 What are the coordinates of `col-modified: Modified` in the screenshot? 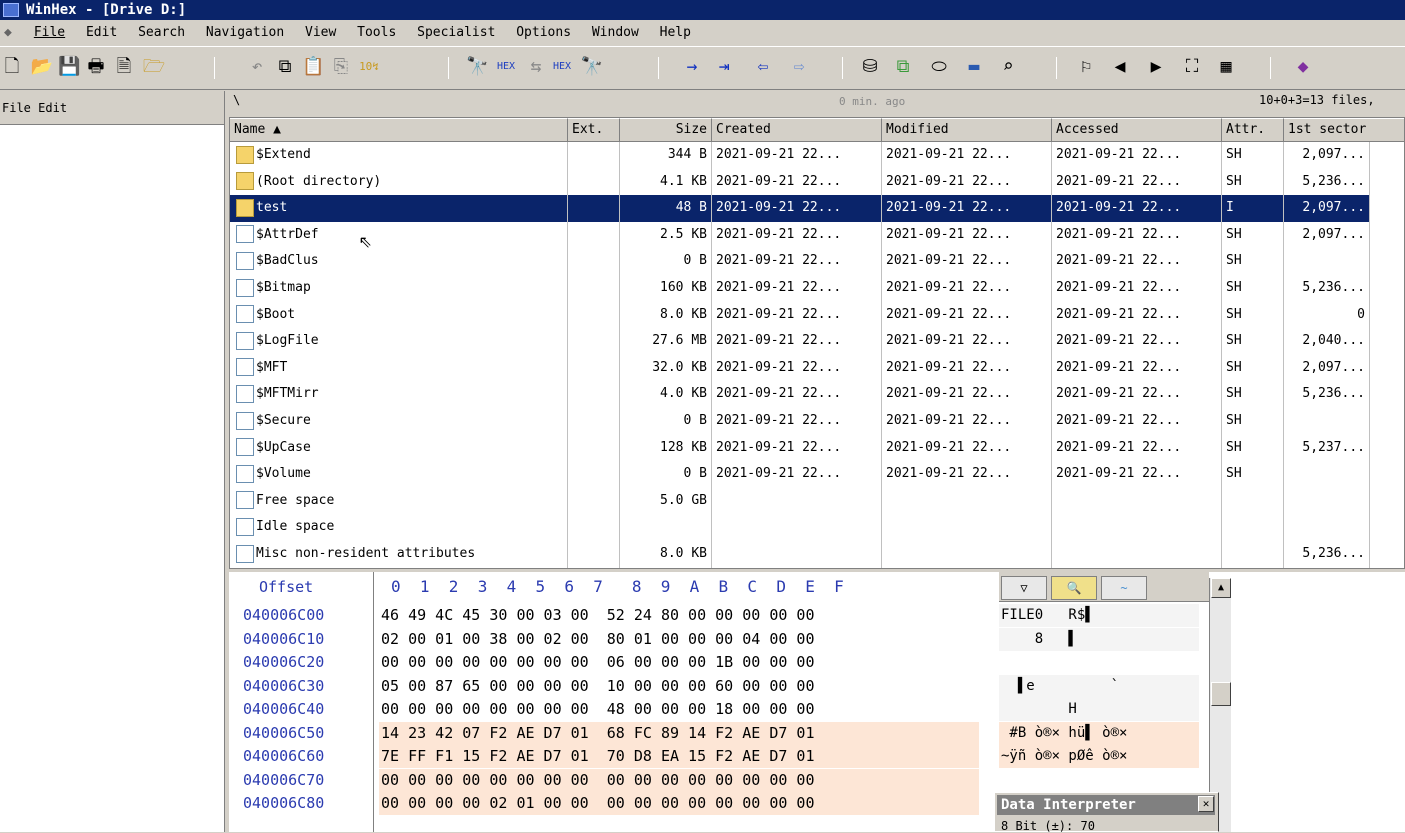 It's located at (967, 130).